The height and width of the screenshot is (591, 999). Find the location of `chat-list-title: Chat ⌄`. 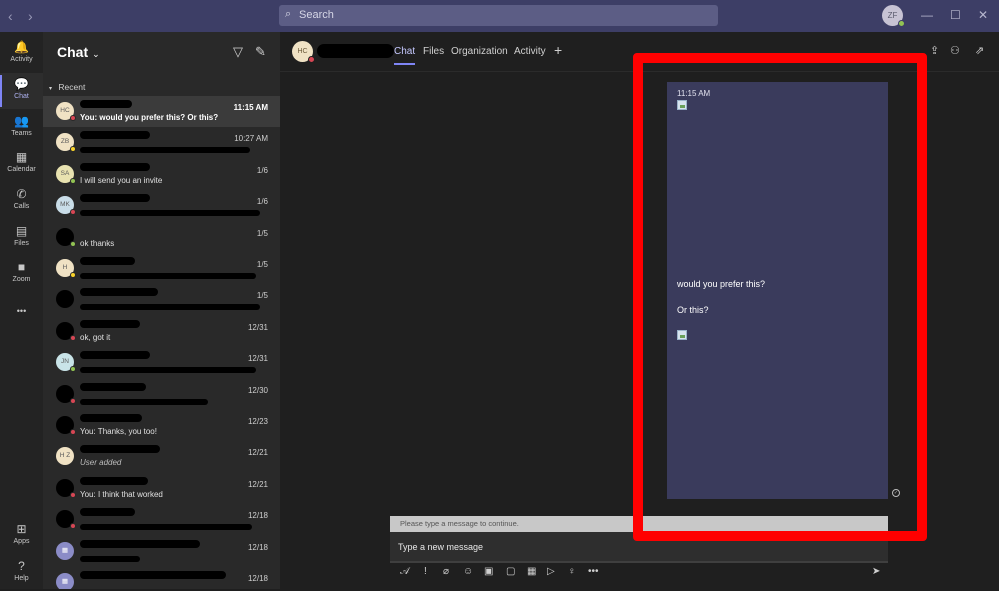

chat-list-title: Chat ⌄ is located at coordinates (78, 52).